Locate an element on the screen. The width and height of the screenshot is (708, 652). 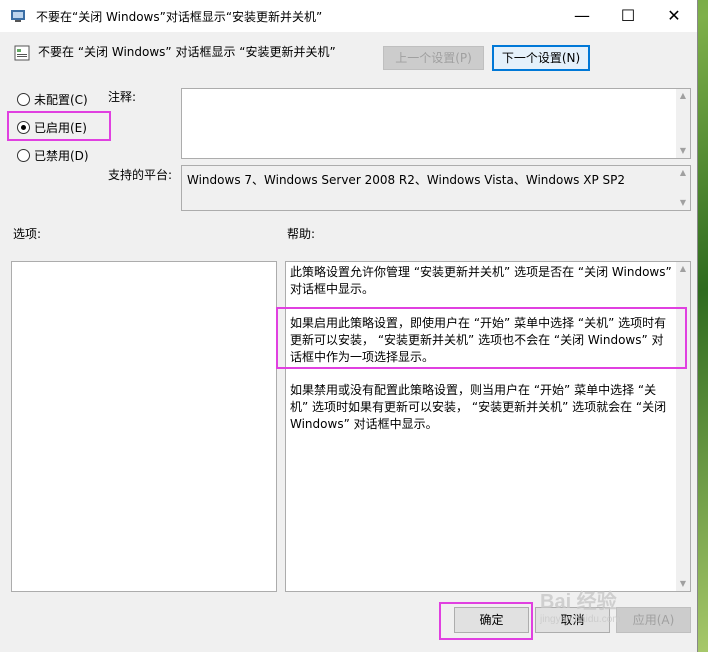
minimize-button: — is located at coordinates (582, 16).